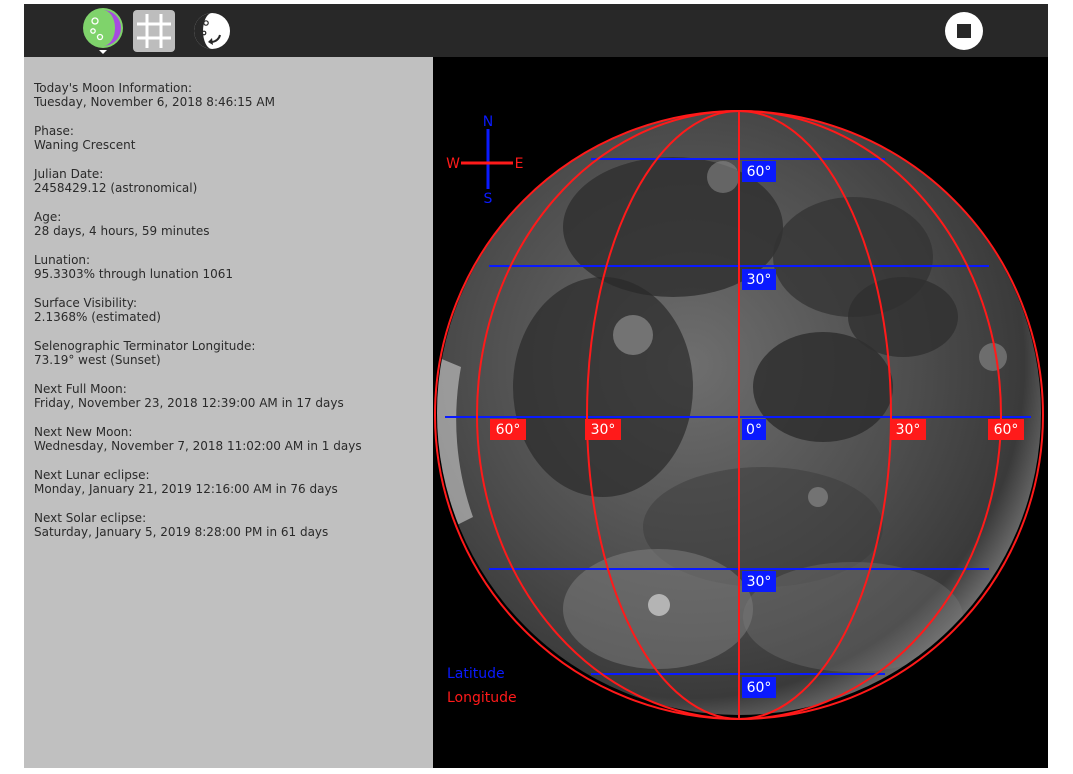 Image resolution: width=1073 pixels, height=774 pixels. I want to click on svg-text: 0°, so click(754, 430).